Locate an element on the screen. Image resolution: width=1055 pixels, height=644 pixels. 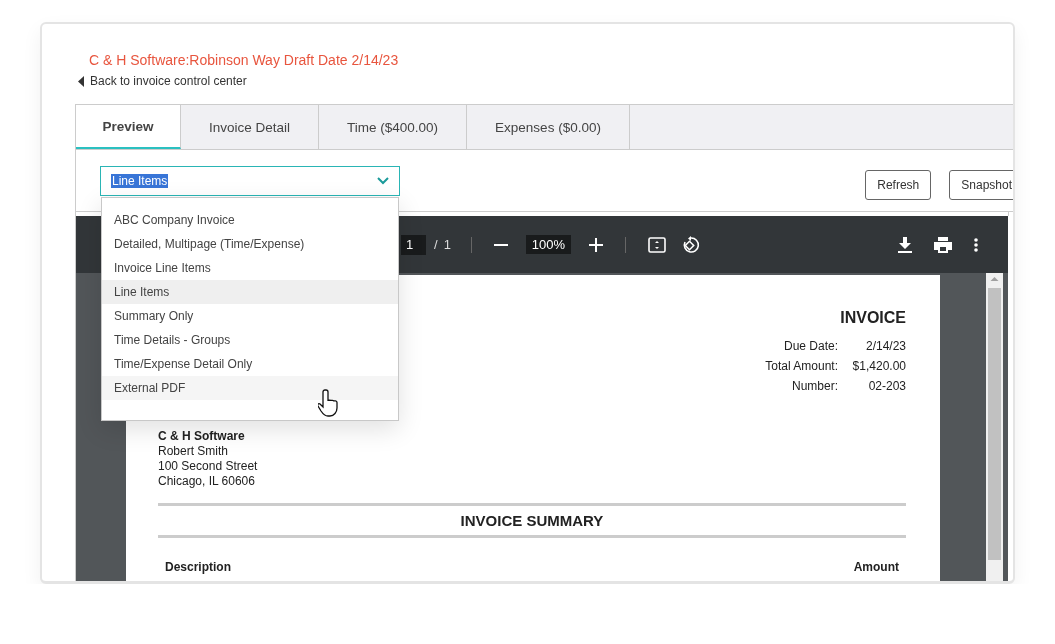
field-label: Number: is located at coordinates (815, 386).